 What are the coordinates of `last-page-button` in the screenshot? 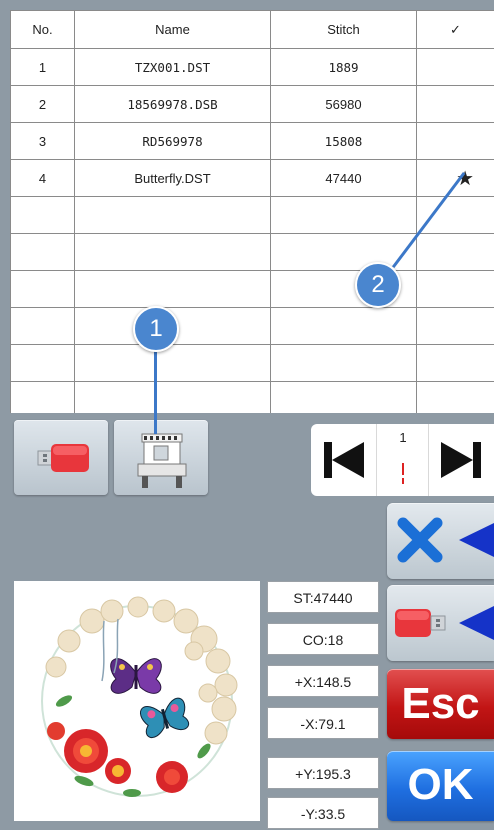 It's located at (461, 460).